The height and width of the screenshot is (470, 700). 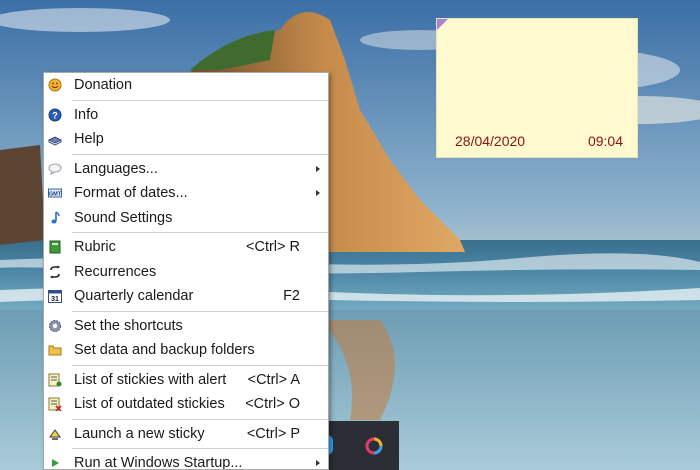 I want to click on menu-item-sound-settings: Sound Settings, so click(x=186, y=218).